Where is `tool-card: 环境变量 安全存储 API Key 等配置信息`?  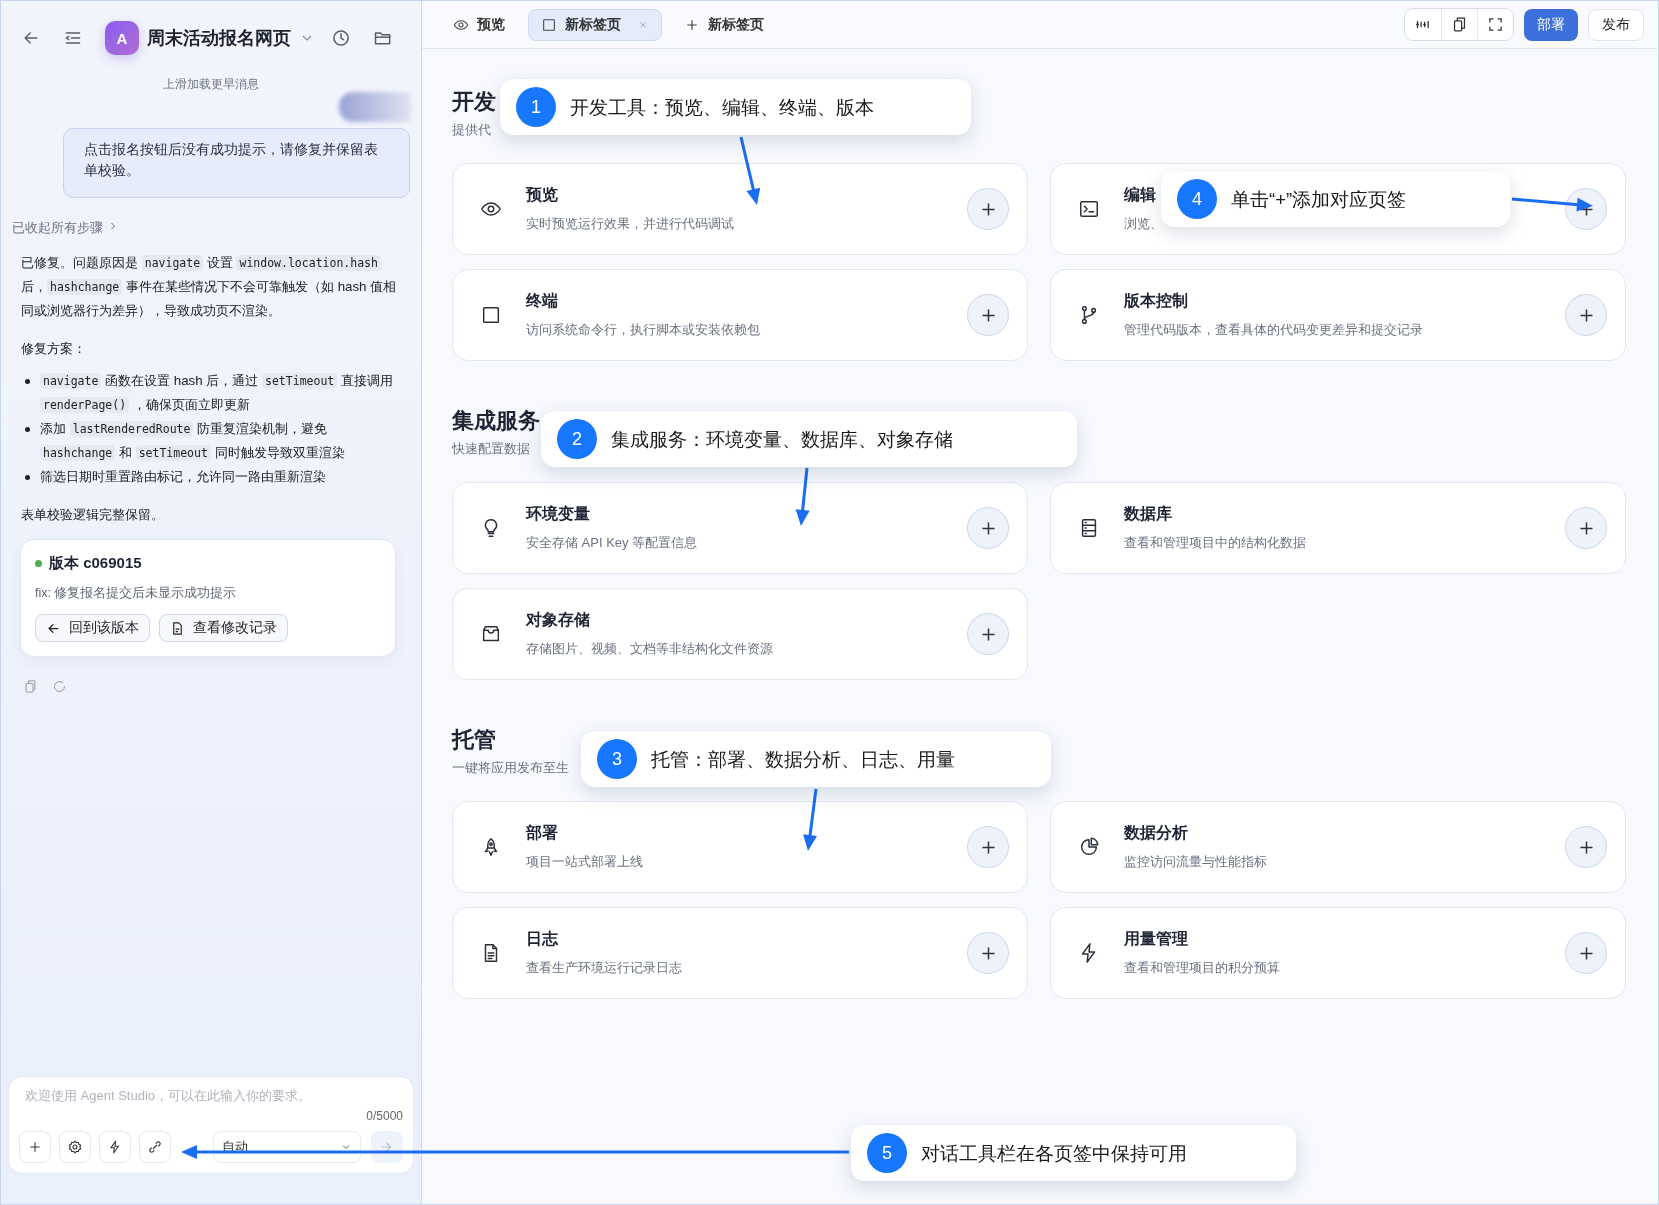 tool-card: 环境变量 安全存储 API Key 等配置信息 is located at coordinates (740, 528).